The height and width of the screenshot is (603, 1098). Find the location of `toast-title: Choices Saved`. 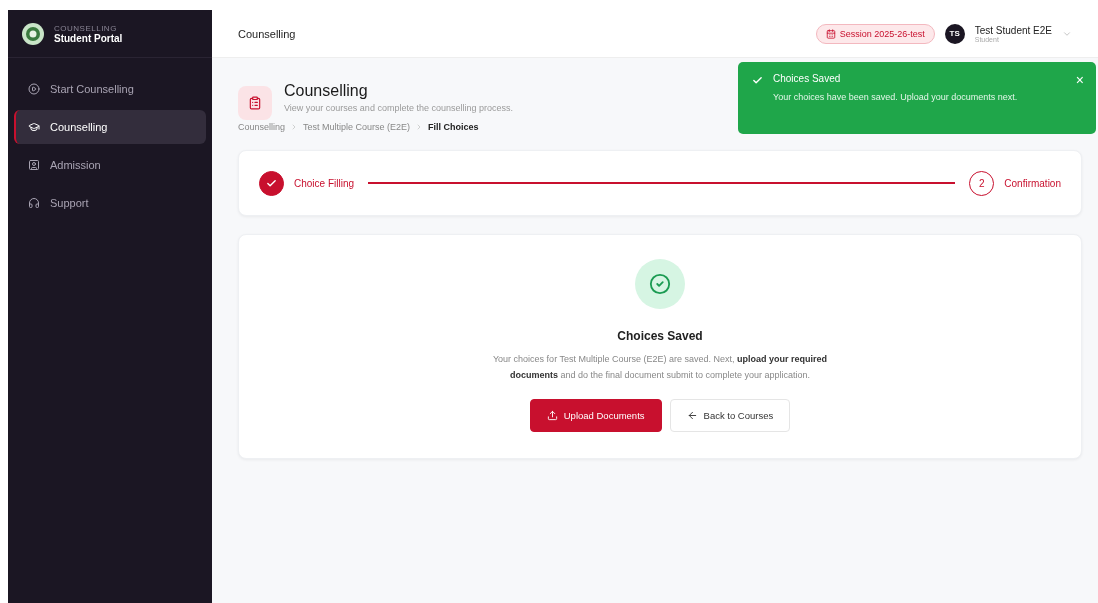

toast-title: Choices Saved is located at coordinates (807, 78).